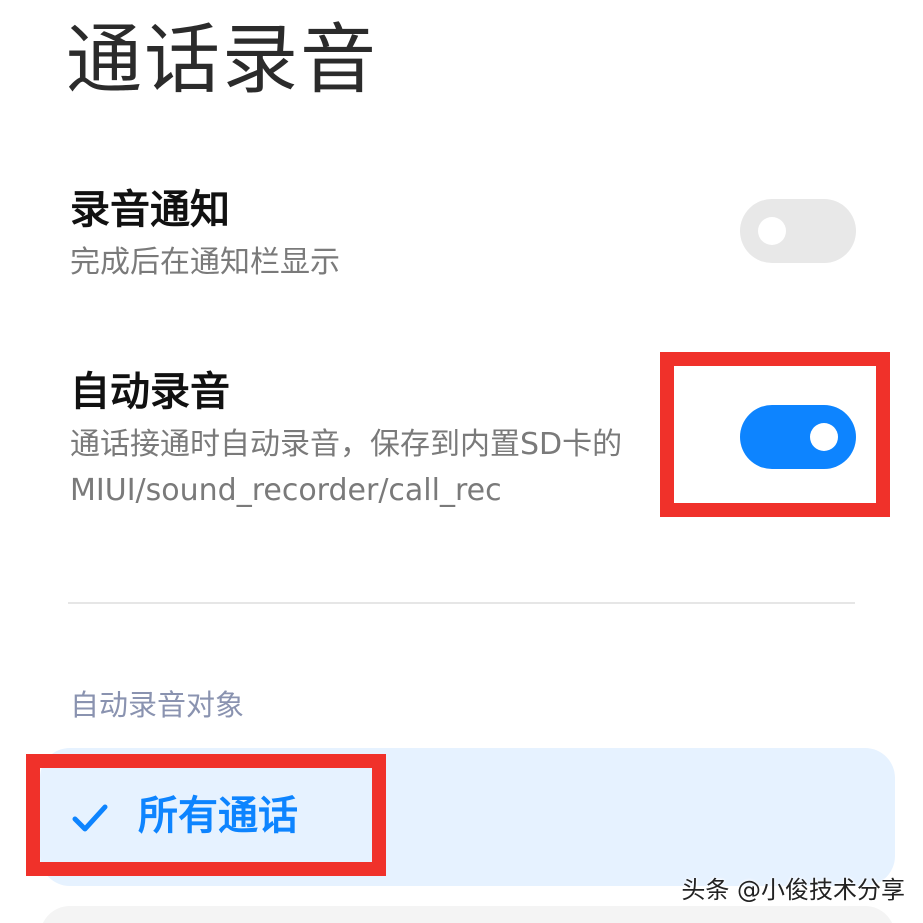 The width and height of the screenshot is (923, 923). Describe the element at coordinates (798, 231) in the screenshot. I see `record-notification-toggle` at that location.